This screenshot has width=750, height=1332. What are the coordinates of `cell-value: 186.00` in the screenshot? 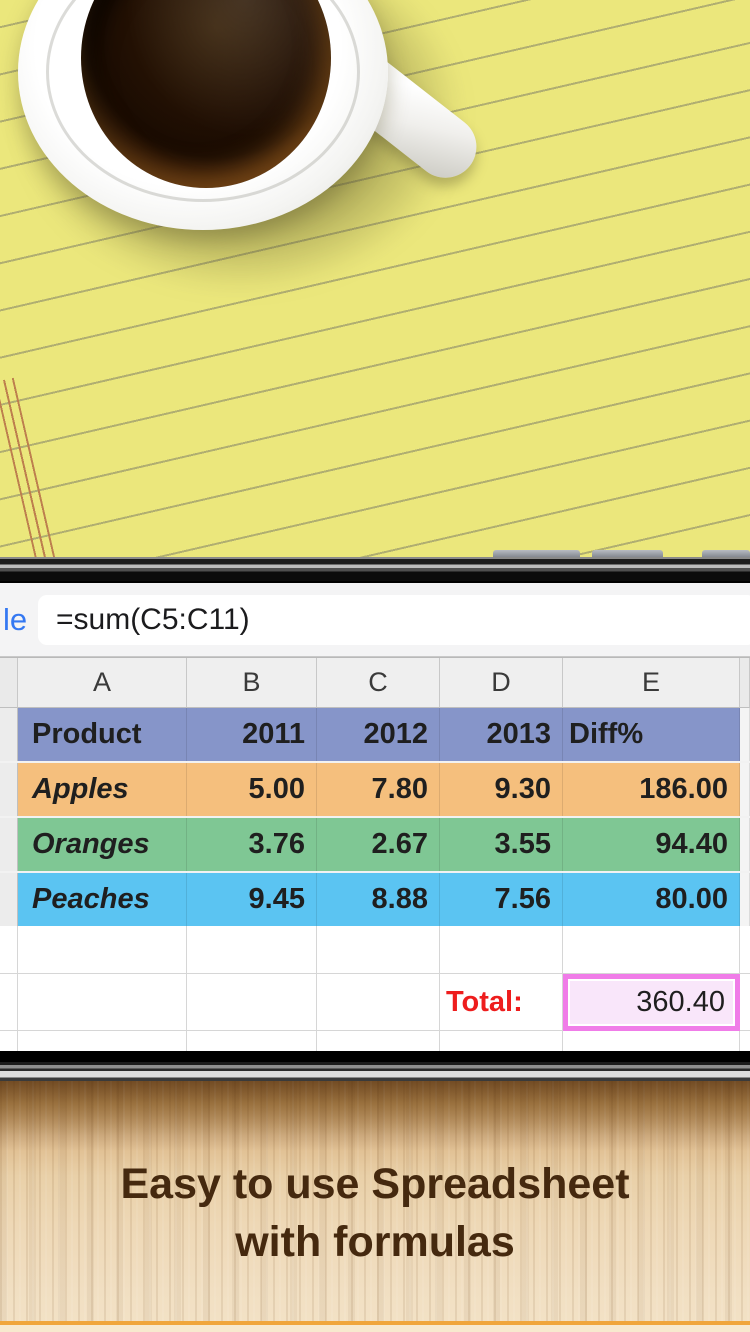 It's located at (651, 789).